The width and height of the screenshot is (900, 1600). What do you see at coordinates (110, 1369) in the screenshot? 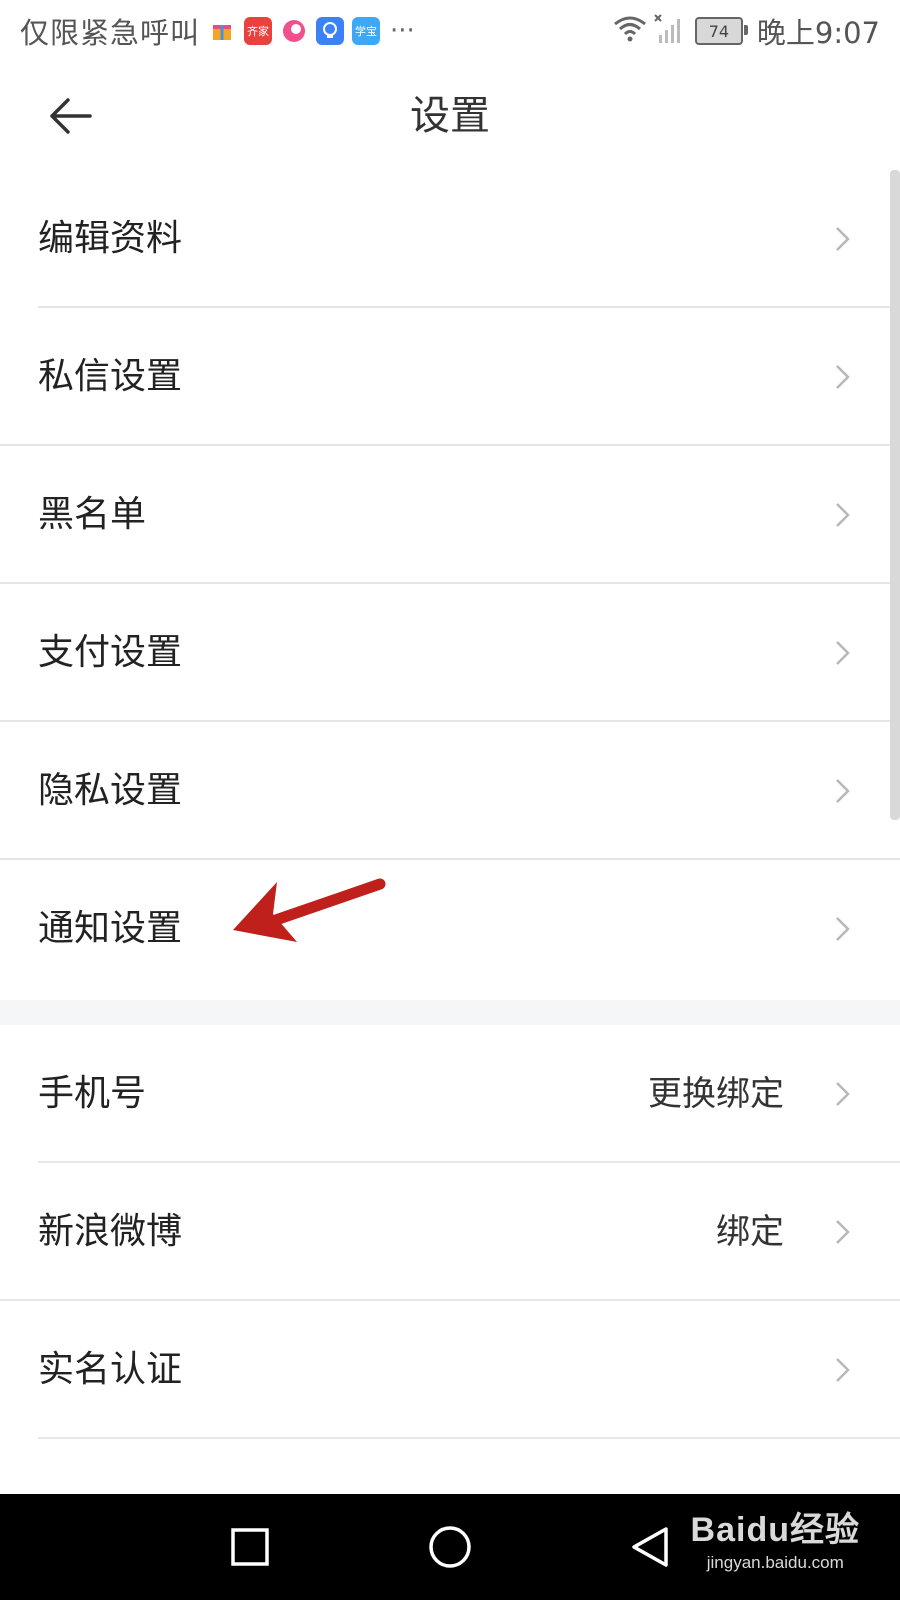
I see `row-label: 实名认证` at bounding box center [110, 1369].